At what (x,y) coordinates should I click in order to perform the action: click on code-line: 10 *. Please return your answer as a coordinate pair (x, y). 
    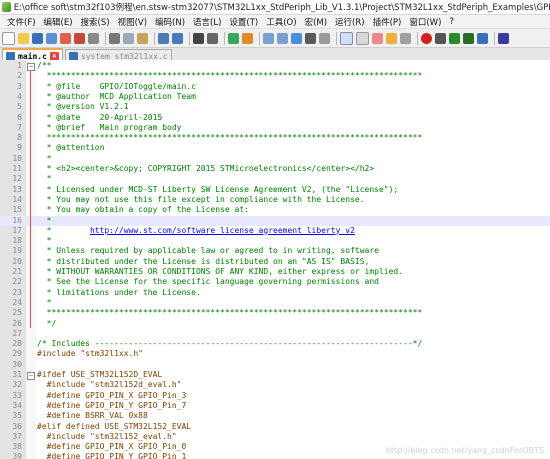
    Looking at the image, I should click on (275, 159).